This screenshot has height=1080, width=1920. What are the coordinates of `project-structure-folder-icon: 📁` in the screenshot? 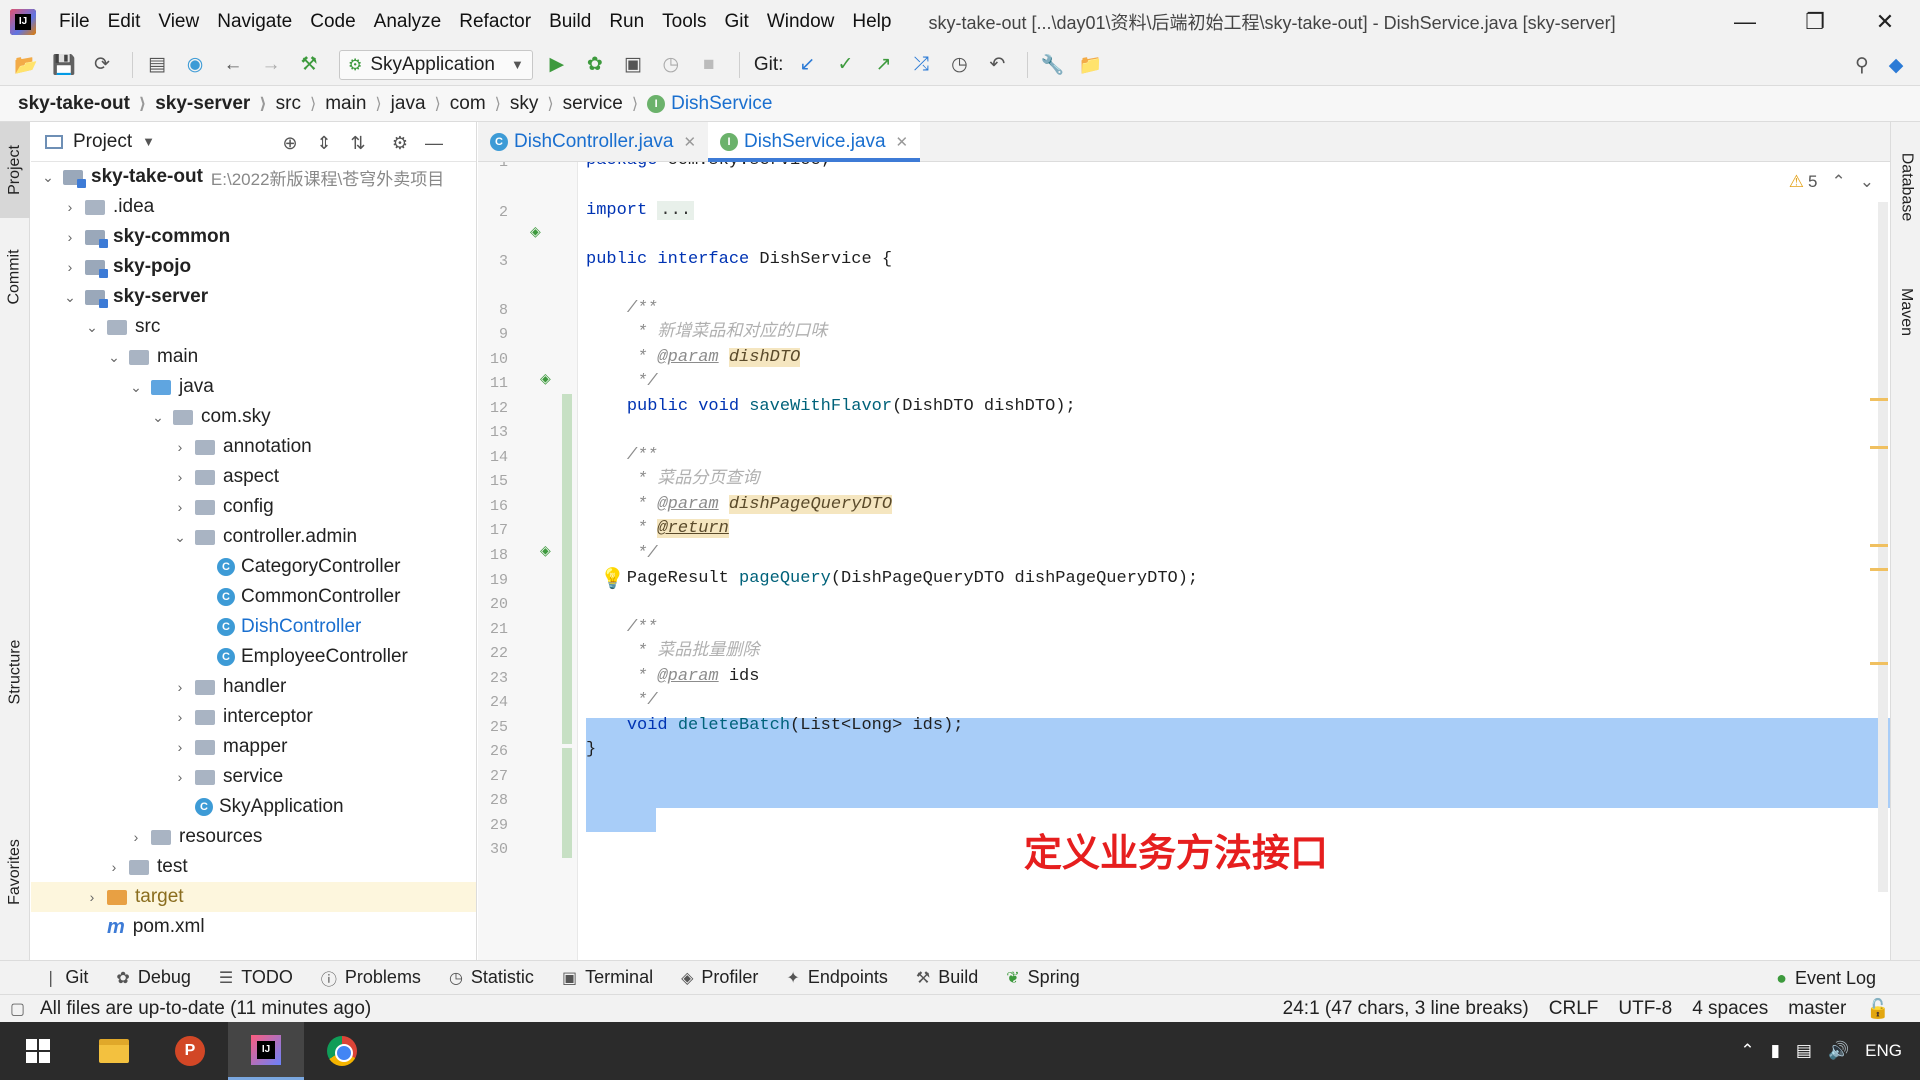 It's located at (1090, 65).